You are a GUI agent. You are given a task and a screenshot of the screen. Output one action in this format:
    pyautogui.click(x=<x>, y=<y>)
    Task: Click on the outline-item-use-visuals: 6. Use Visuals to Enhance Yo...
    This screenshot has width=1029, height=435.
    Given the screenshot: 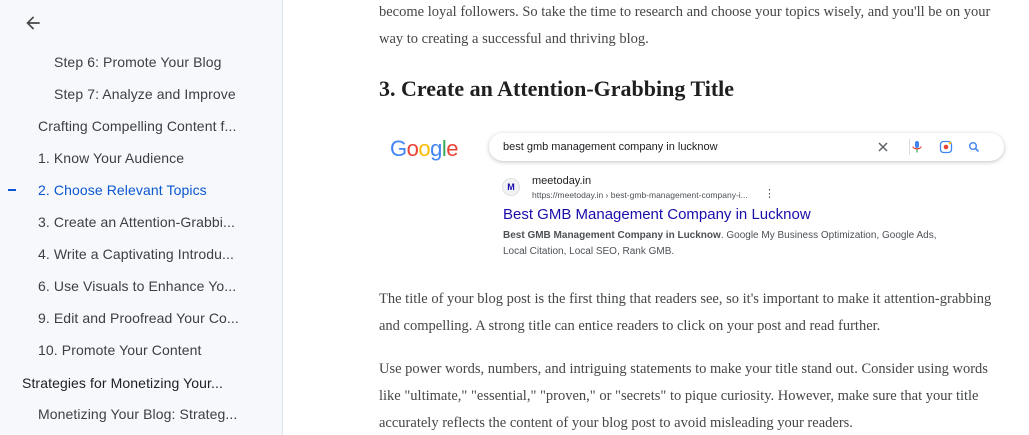 What is the action you would take?
    pyautogui.click(x=141, y=286)
    